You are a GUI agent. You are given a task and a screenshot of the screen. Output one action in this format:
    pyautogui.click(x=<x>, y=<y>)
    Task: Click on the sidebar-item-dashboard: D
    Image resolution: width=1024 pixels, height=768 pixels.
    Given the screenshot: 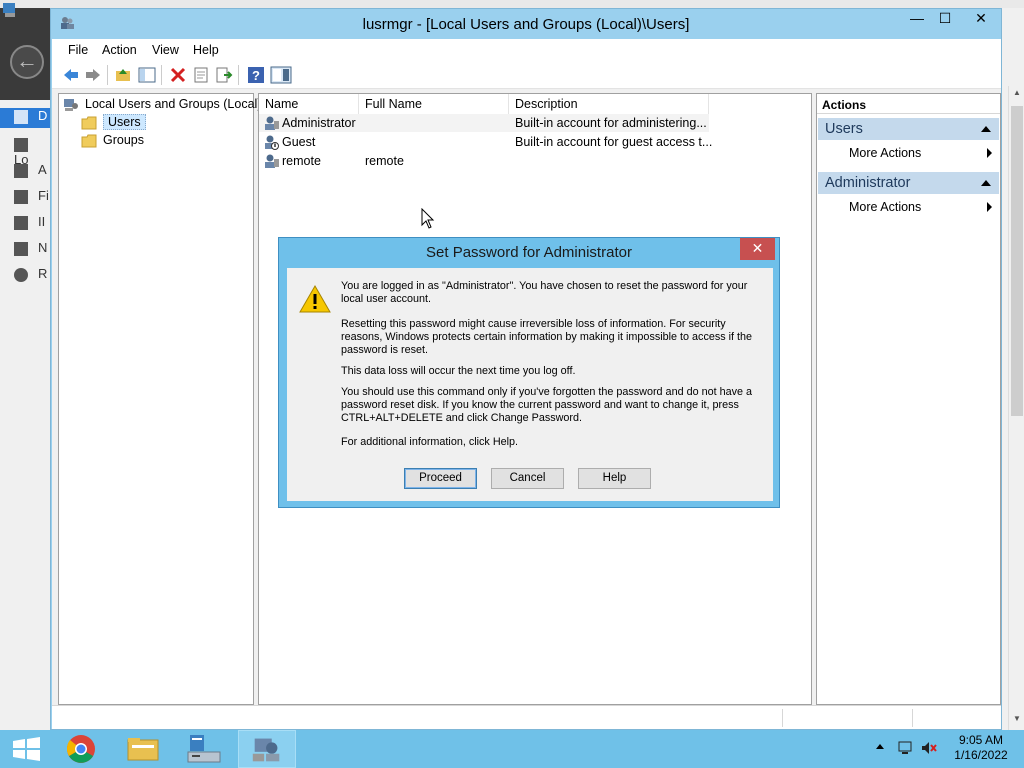 What is the action you would take?
    pyautogui.click(x=25, y=118)
    